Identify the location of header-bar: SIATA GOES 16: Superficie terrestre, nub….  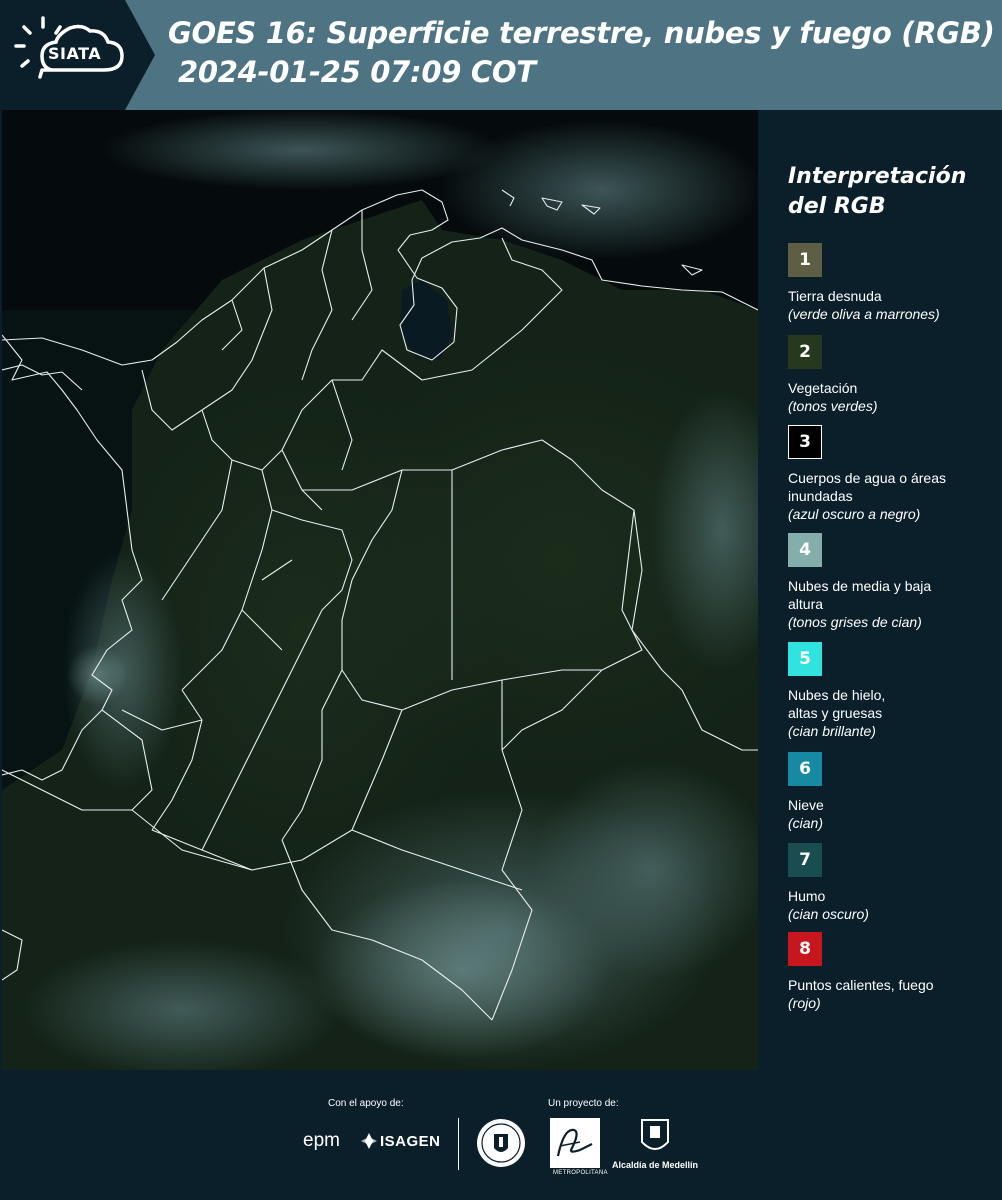
(501, 55).